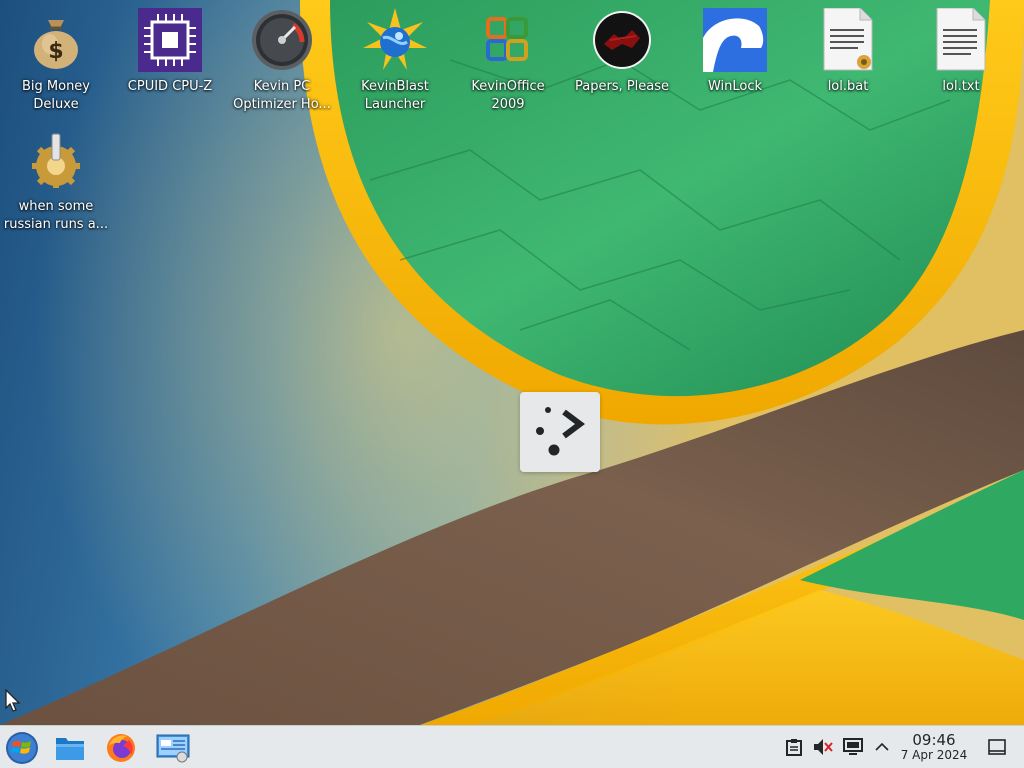 The image size is (1024, 768). I want to click on show-desktop-button, so click(997, 747).